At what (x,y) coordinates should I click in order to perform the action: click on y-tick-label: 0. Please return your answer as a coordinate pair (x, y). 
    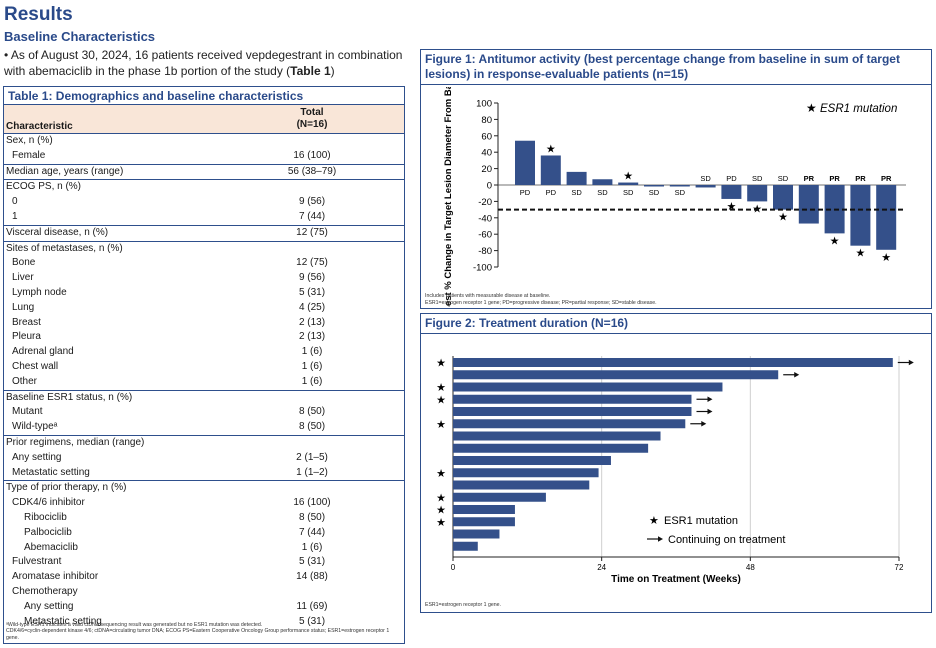
    Looking at the image, I should click on (489, 186).